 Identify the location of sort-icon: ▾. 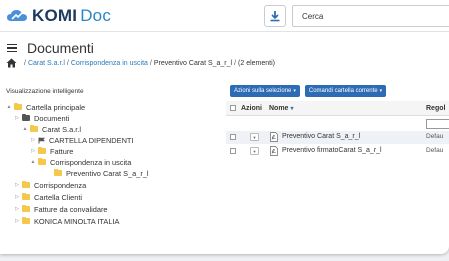
(291, 109).